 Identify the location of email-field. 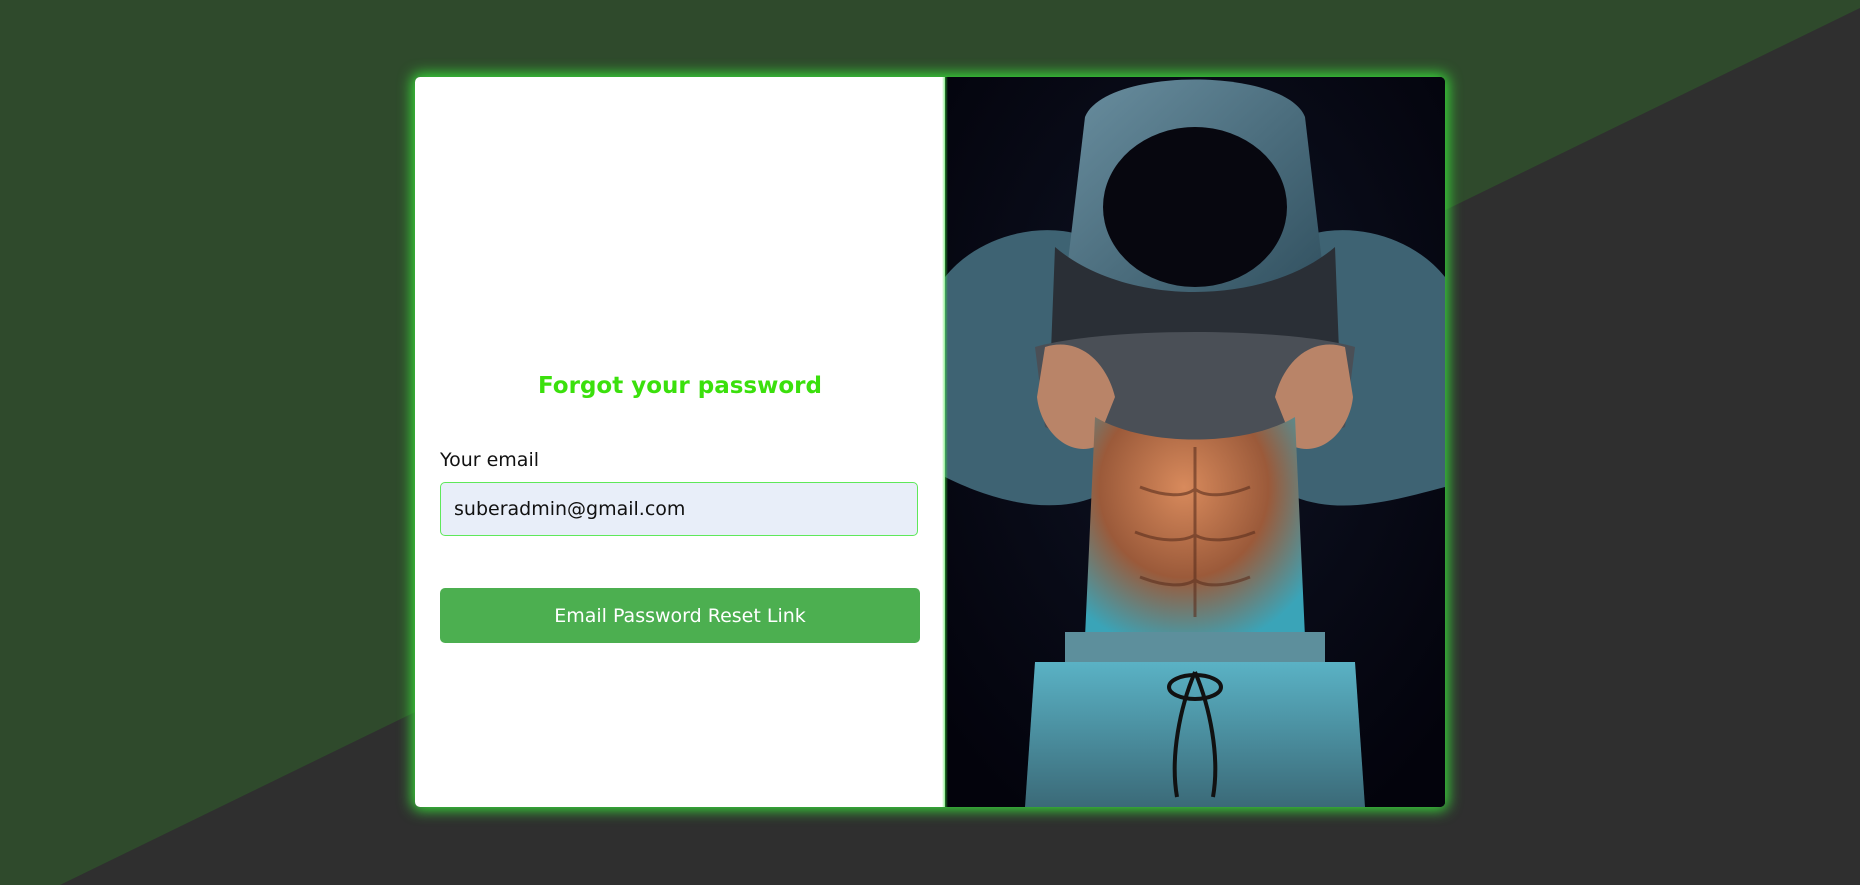
(679, 509).